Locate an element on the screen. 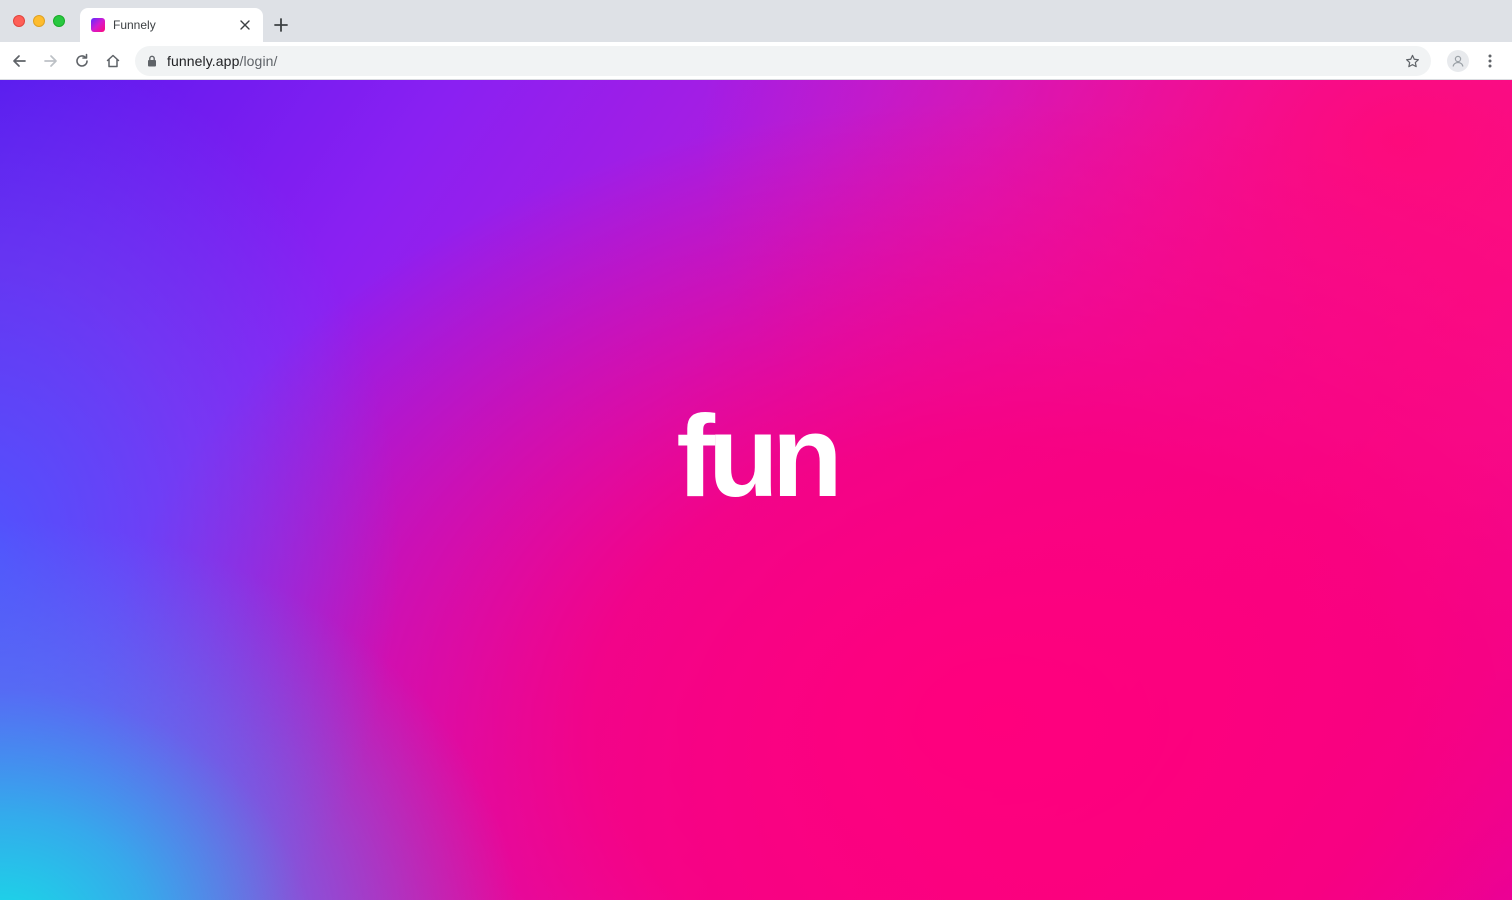 Image resolution: width=1512 pixels, height=900 pixels. home-button is located at coordinates (113, 61).